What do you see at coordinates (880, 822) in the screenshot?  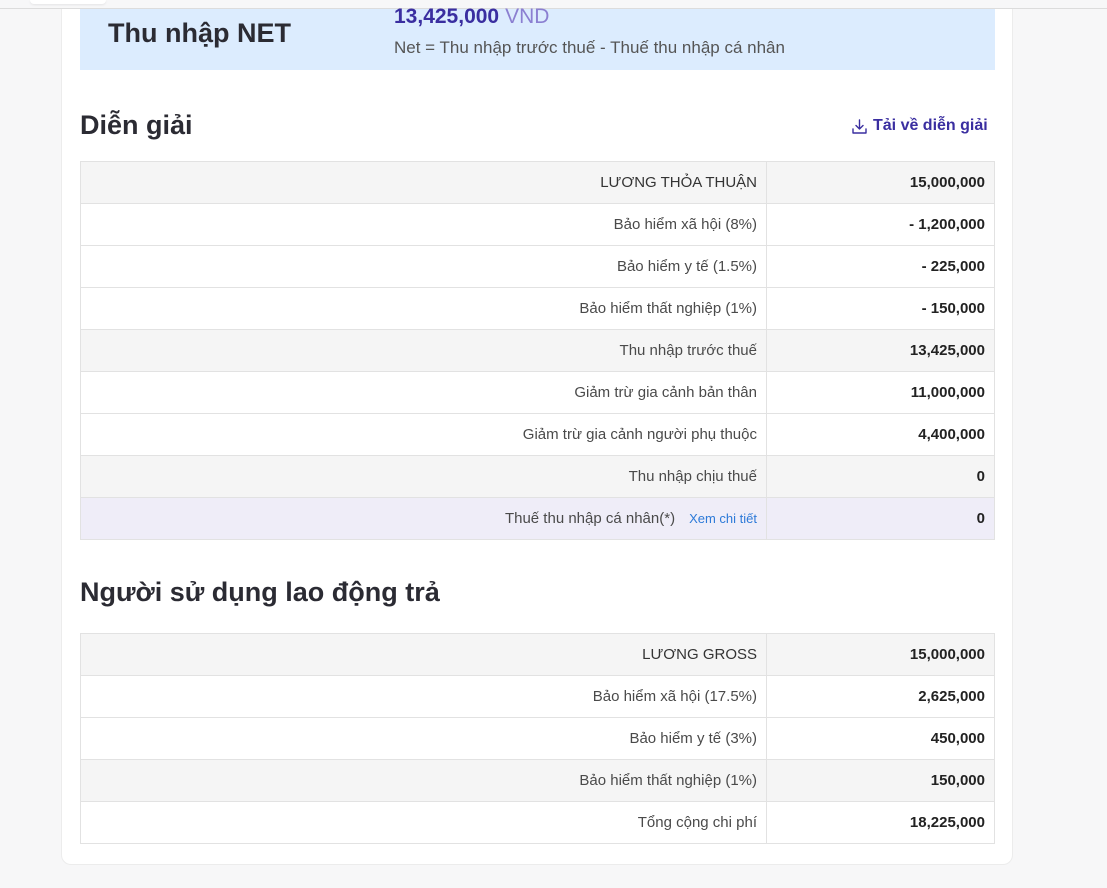 I see `row-value: 18,225,000` at bounding box center [880, 822].